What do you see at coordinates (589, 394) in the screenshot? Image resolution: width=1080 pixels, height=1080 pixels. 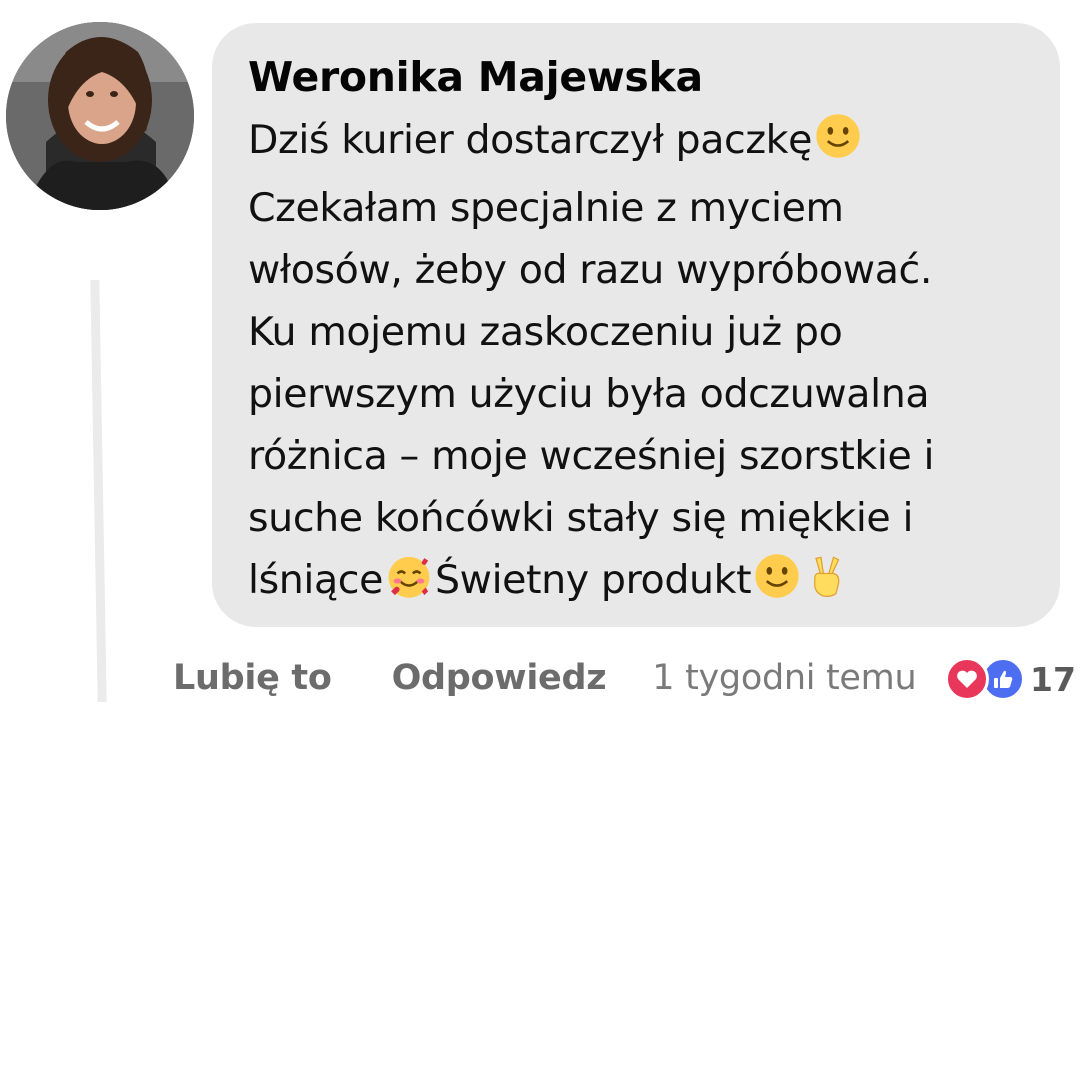 I see `comment-line-5: pierwszym użyciu była odczuwalna` at bounding box center [589, 394].